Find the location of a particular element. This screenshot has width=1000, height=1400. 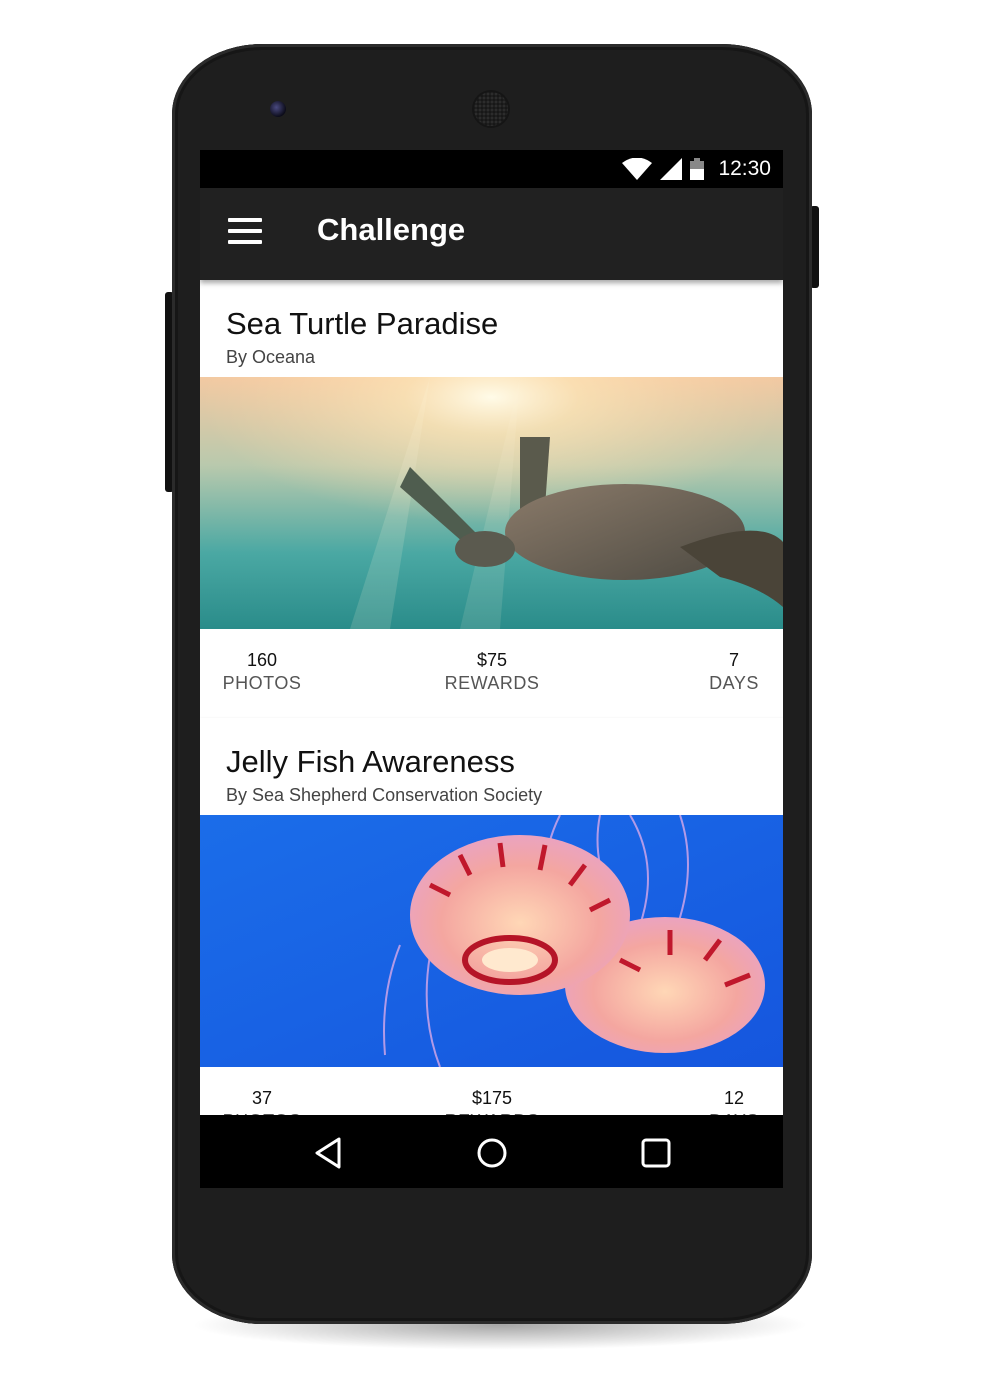

front-camera is located at coordinates (278, 109).